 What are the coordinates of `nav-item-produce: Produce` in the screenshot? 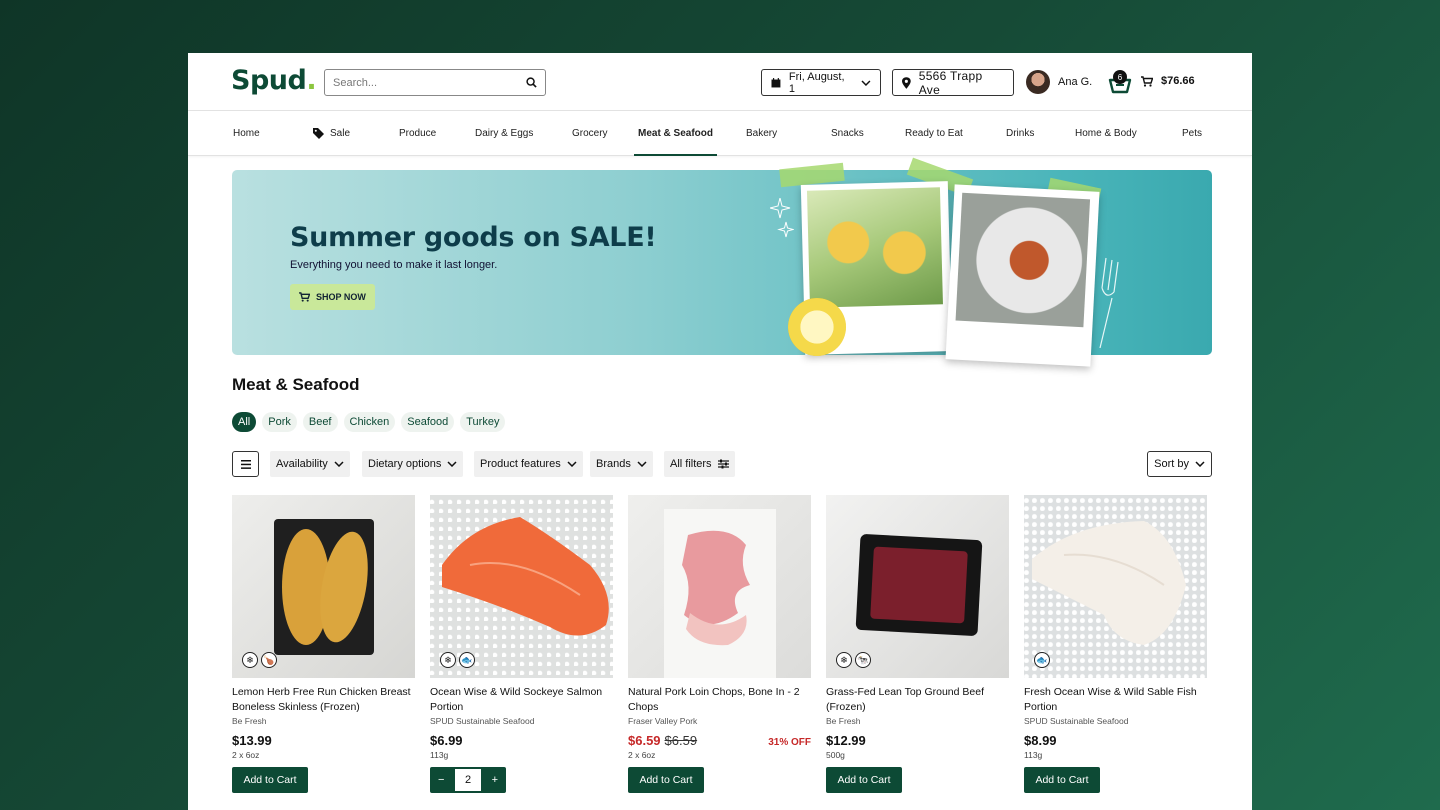 It's located at (417, 133).